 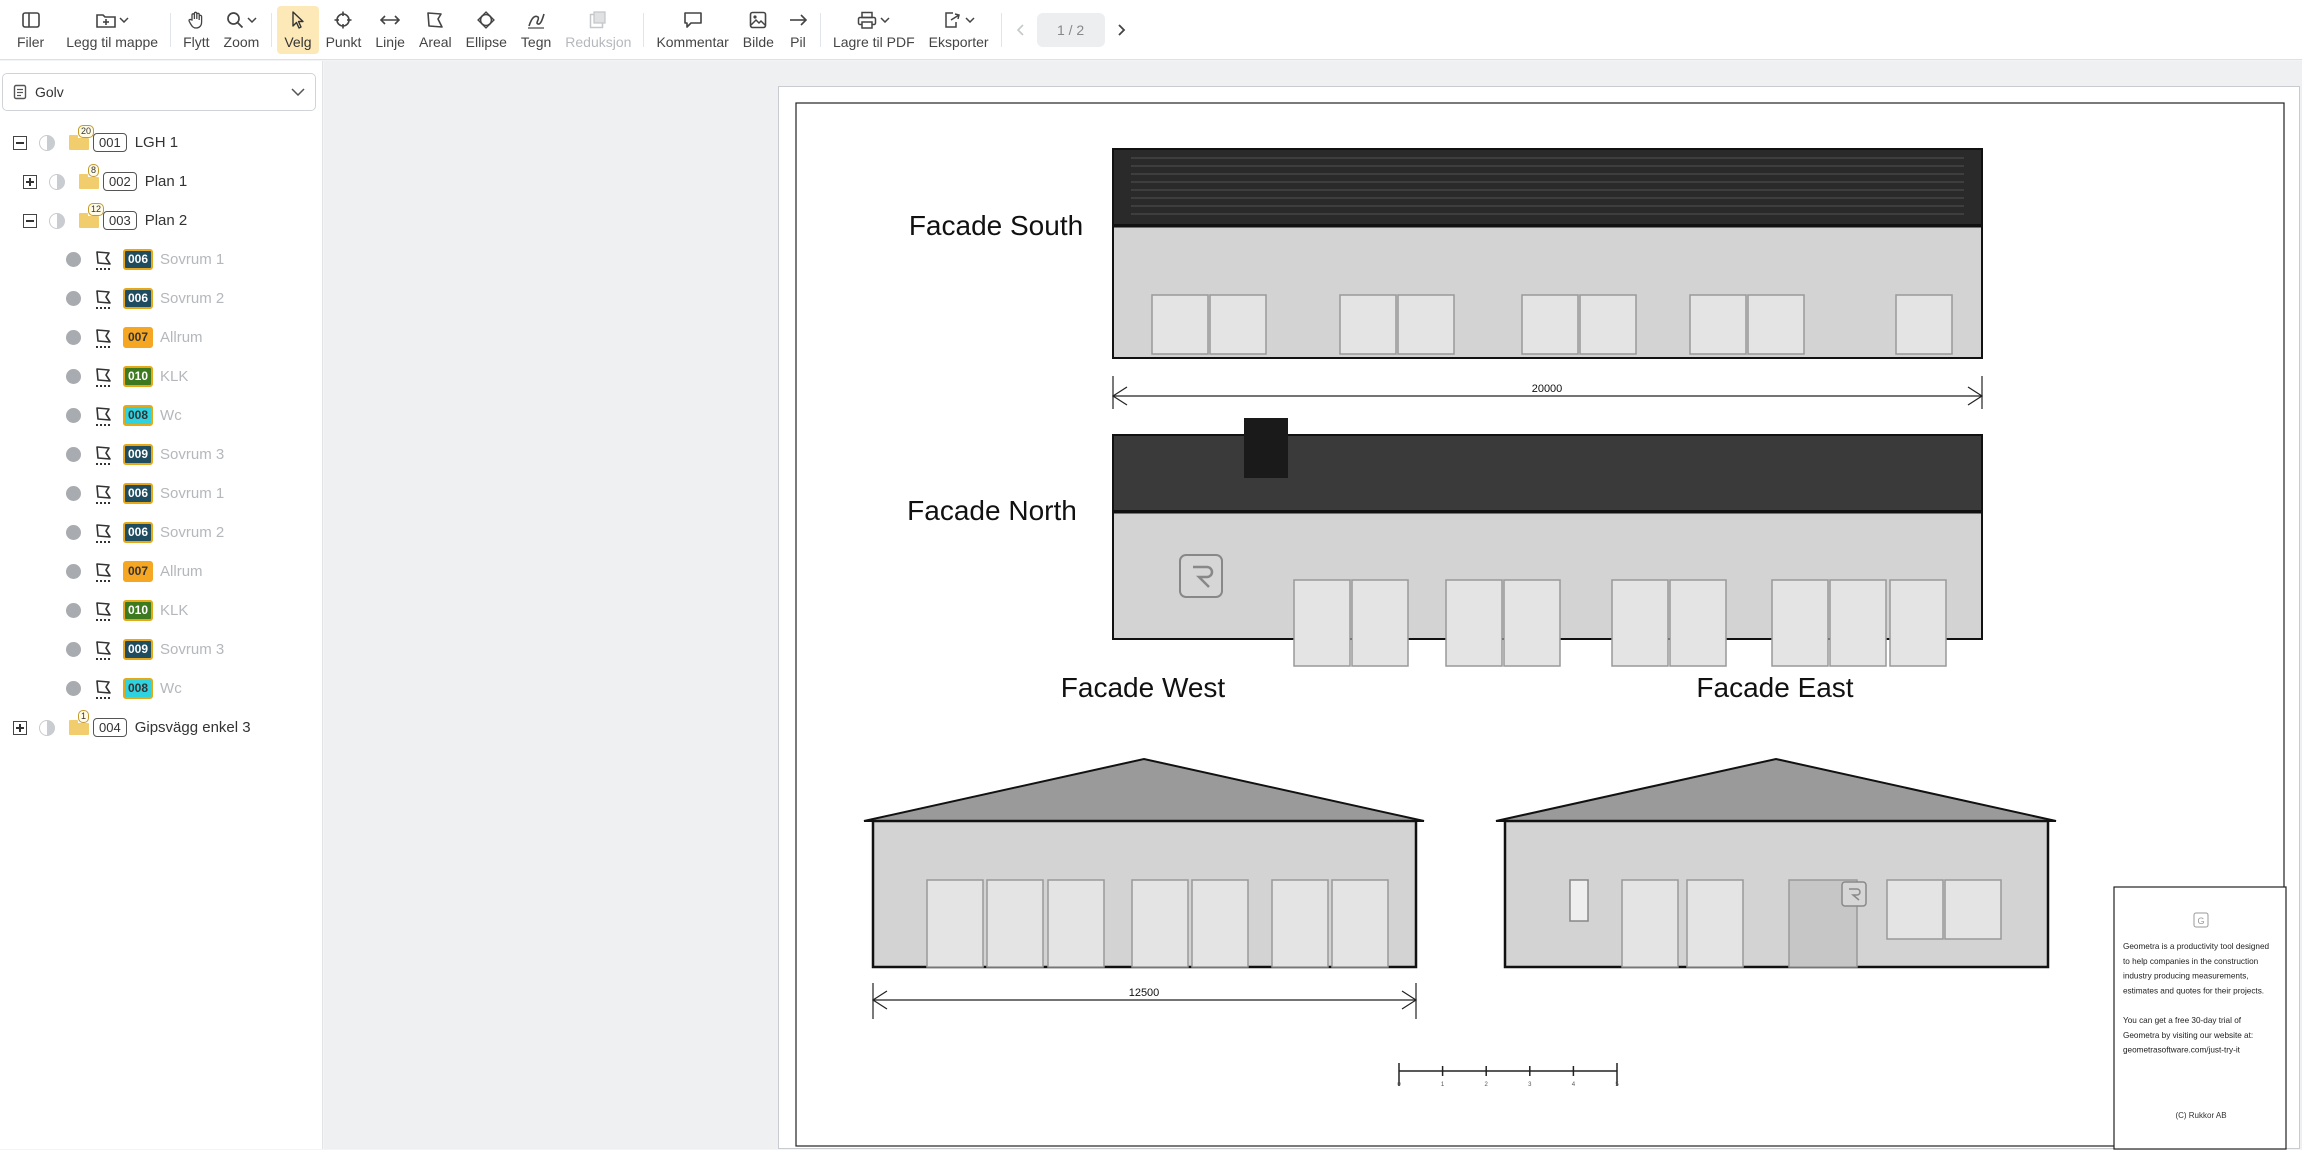 I want to click on facade-west-title: Facade West, so click(x=1143, y=687).